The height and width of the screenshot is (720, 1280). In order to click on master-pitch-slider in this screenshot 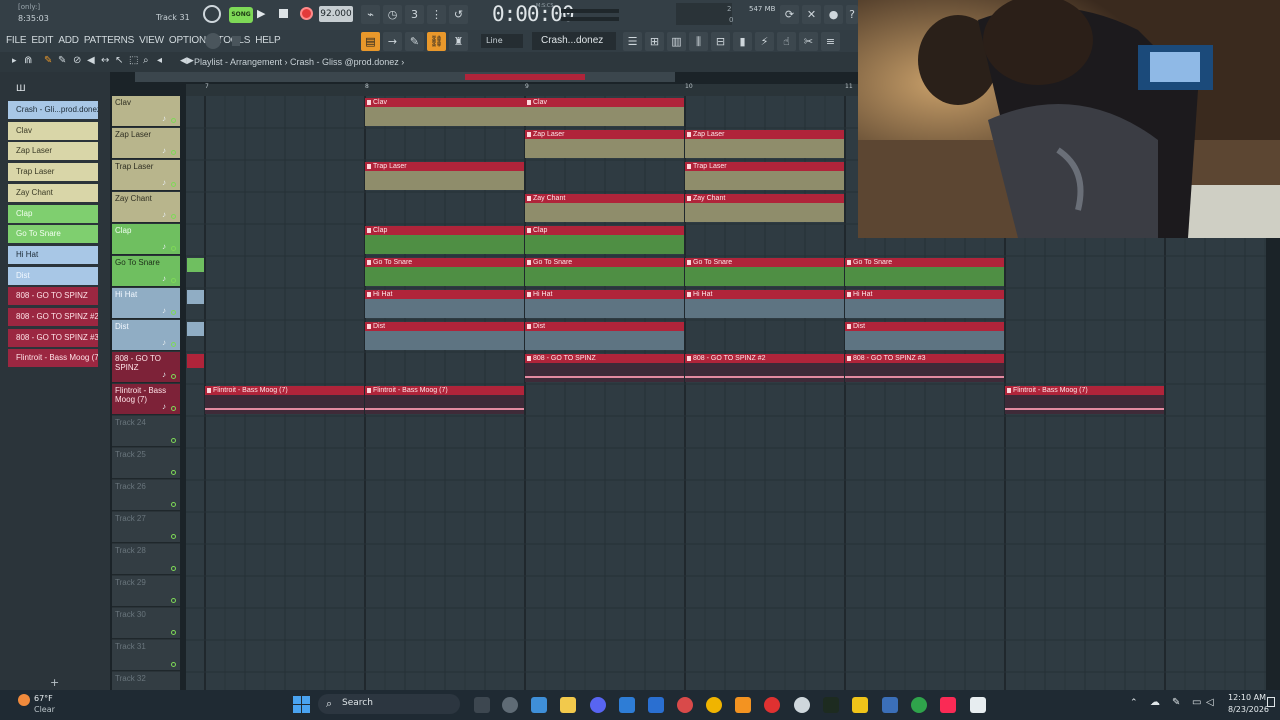, I will do `click(590, 19)`.